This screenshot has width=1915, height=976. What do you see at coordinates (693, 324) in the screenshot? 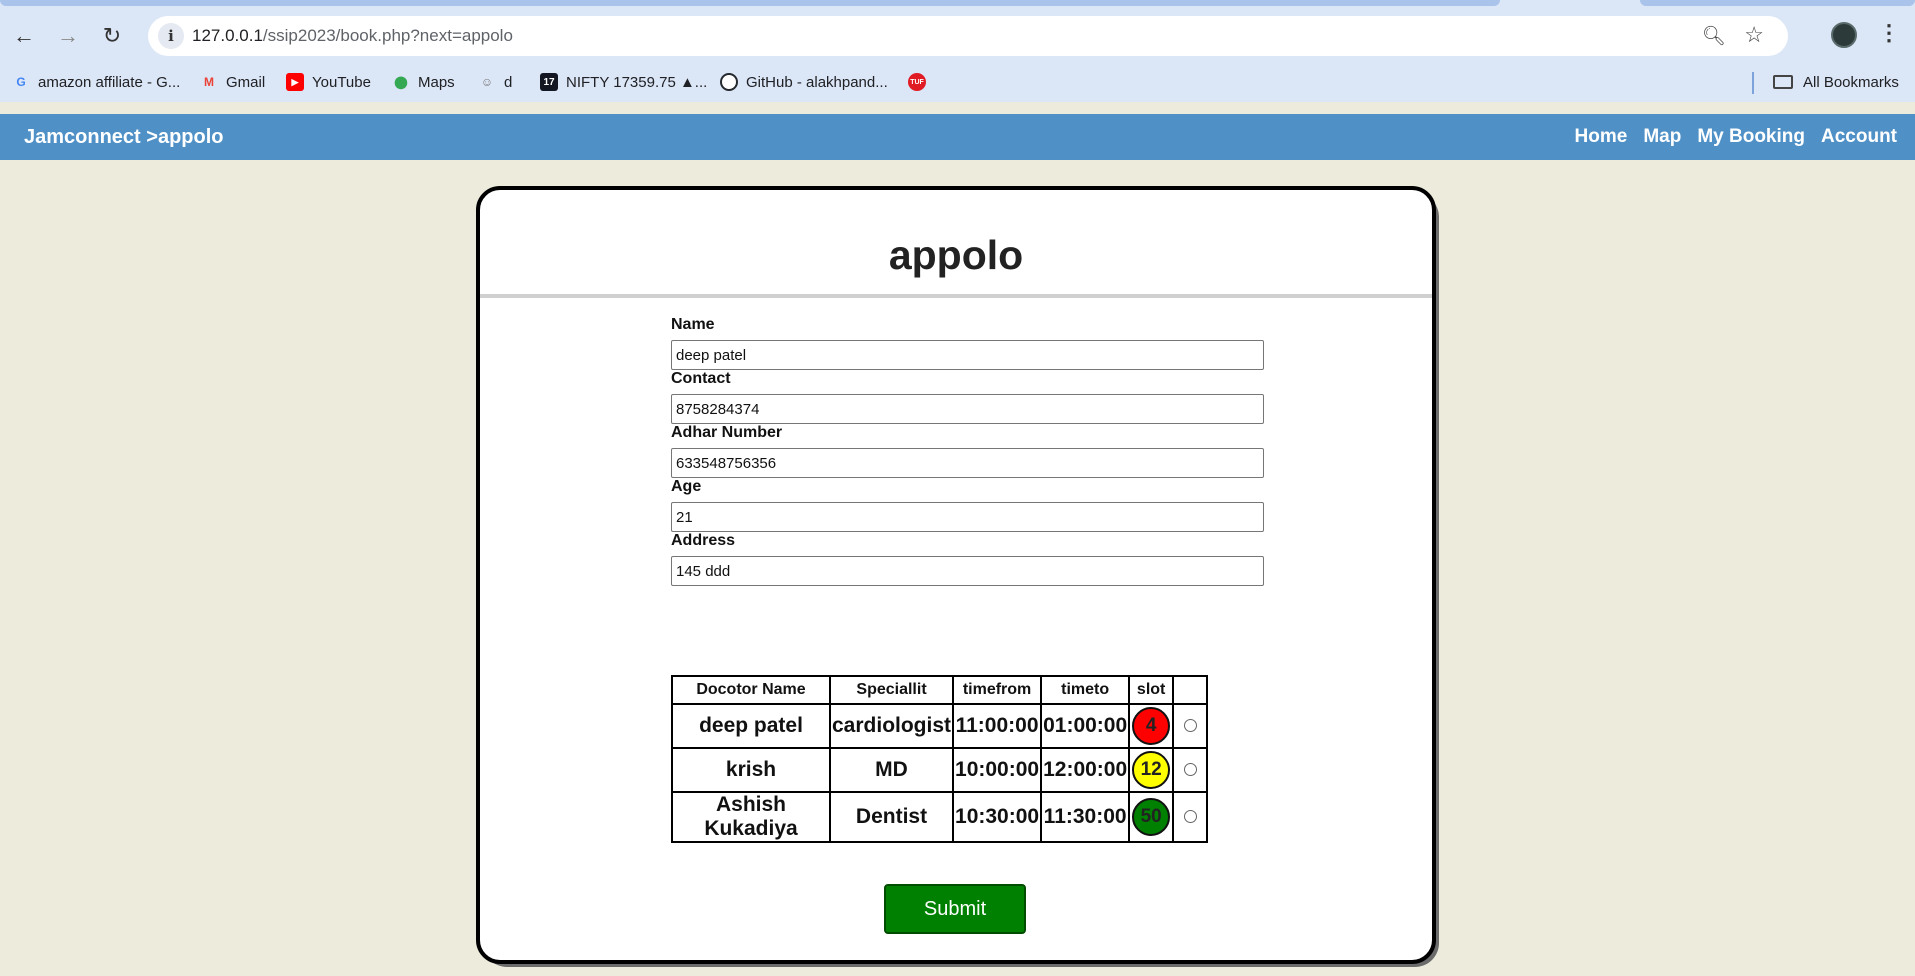
I see `name-label: Name` at bounding box center [693, 324].